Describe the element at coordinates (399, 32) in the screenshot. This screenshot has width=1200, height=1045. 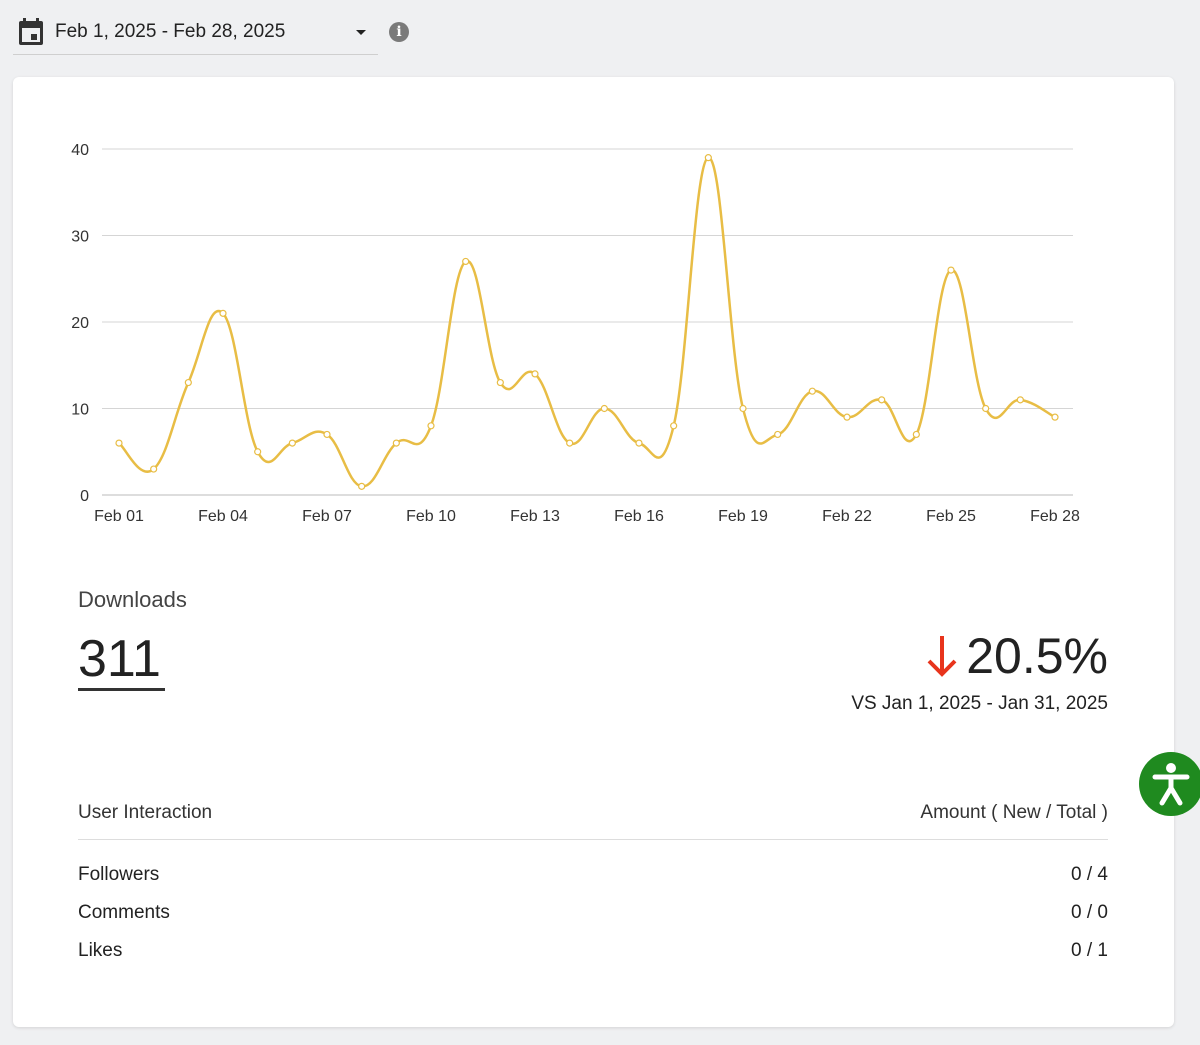
I see `info-icon: i` at that location.